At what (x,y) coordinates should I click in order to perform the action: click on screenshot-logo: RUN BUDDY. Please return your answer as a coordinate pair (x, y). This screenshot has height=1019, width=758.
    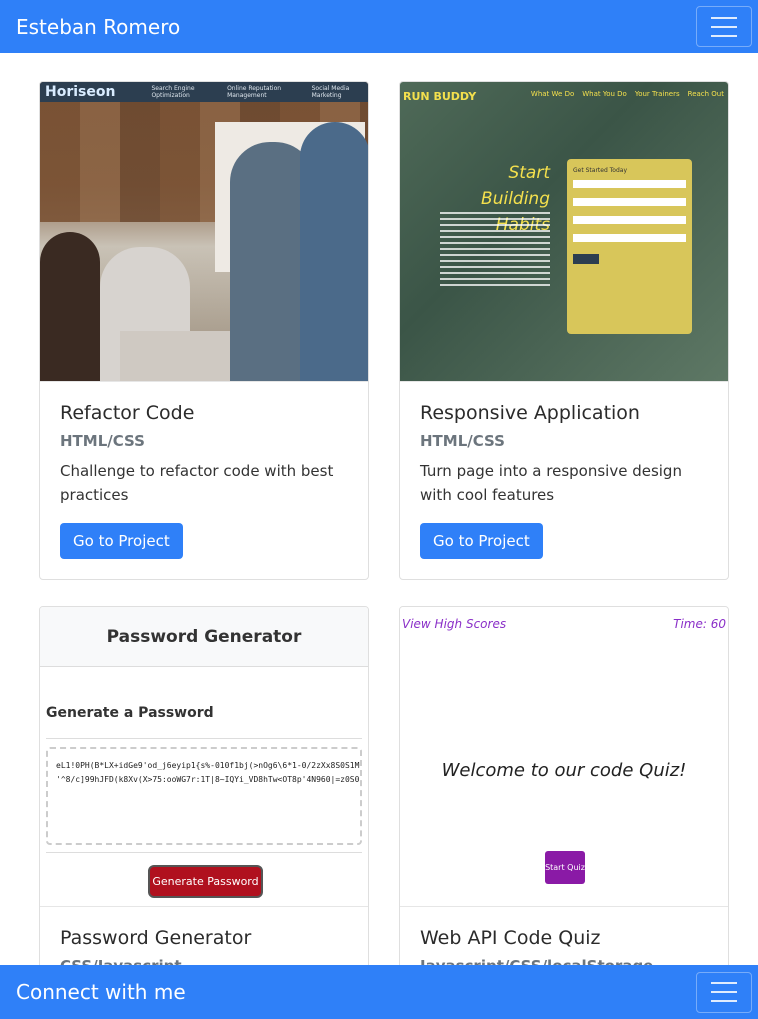
    Looking at the image, I should click on (440, 96).